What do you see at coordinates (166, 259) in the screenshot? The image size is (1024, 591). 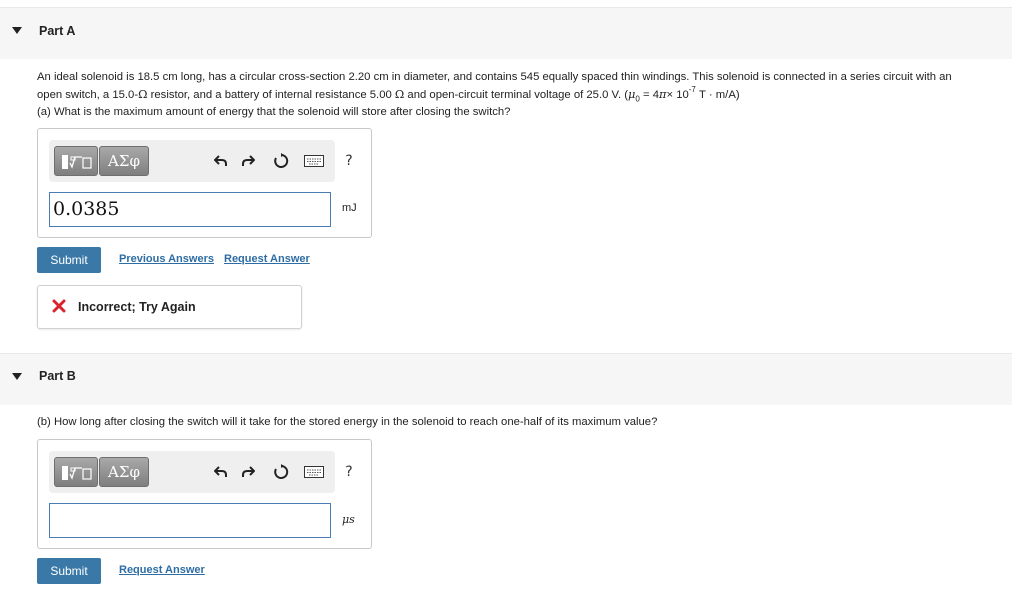 I see `previous-answers-link: Previous Answers` at bounding box center [166, 259].